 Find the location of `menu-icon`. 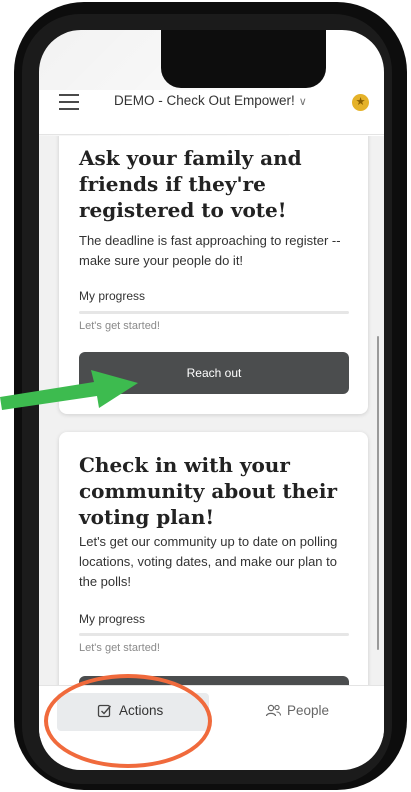

menu-icon is located at coordinates (69, 102).